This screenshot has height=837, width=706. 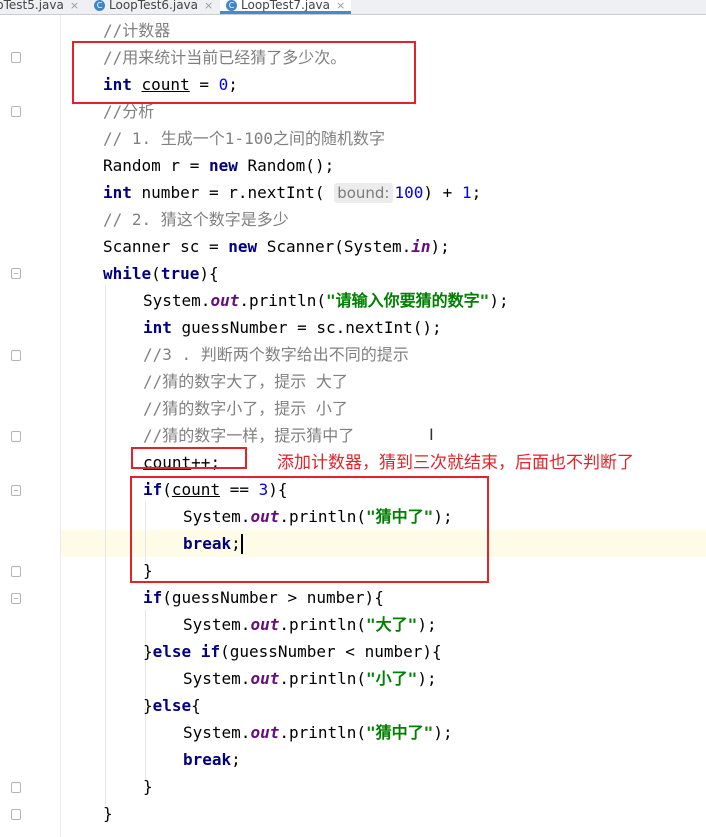 What do you see at coordinates (248, 435) in the screenshot?
I see `code-line: //猜的数字一样，提示猜中了` at bounding box center [248, 435].